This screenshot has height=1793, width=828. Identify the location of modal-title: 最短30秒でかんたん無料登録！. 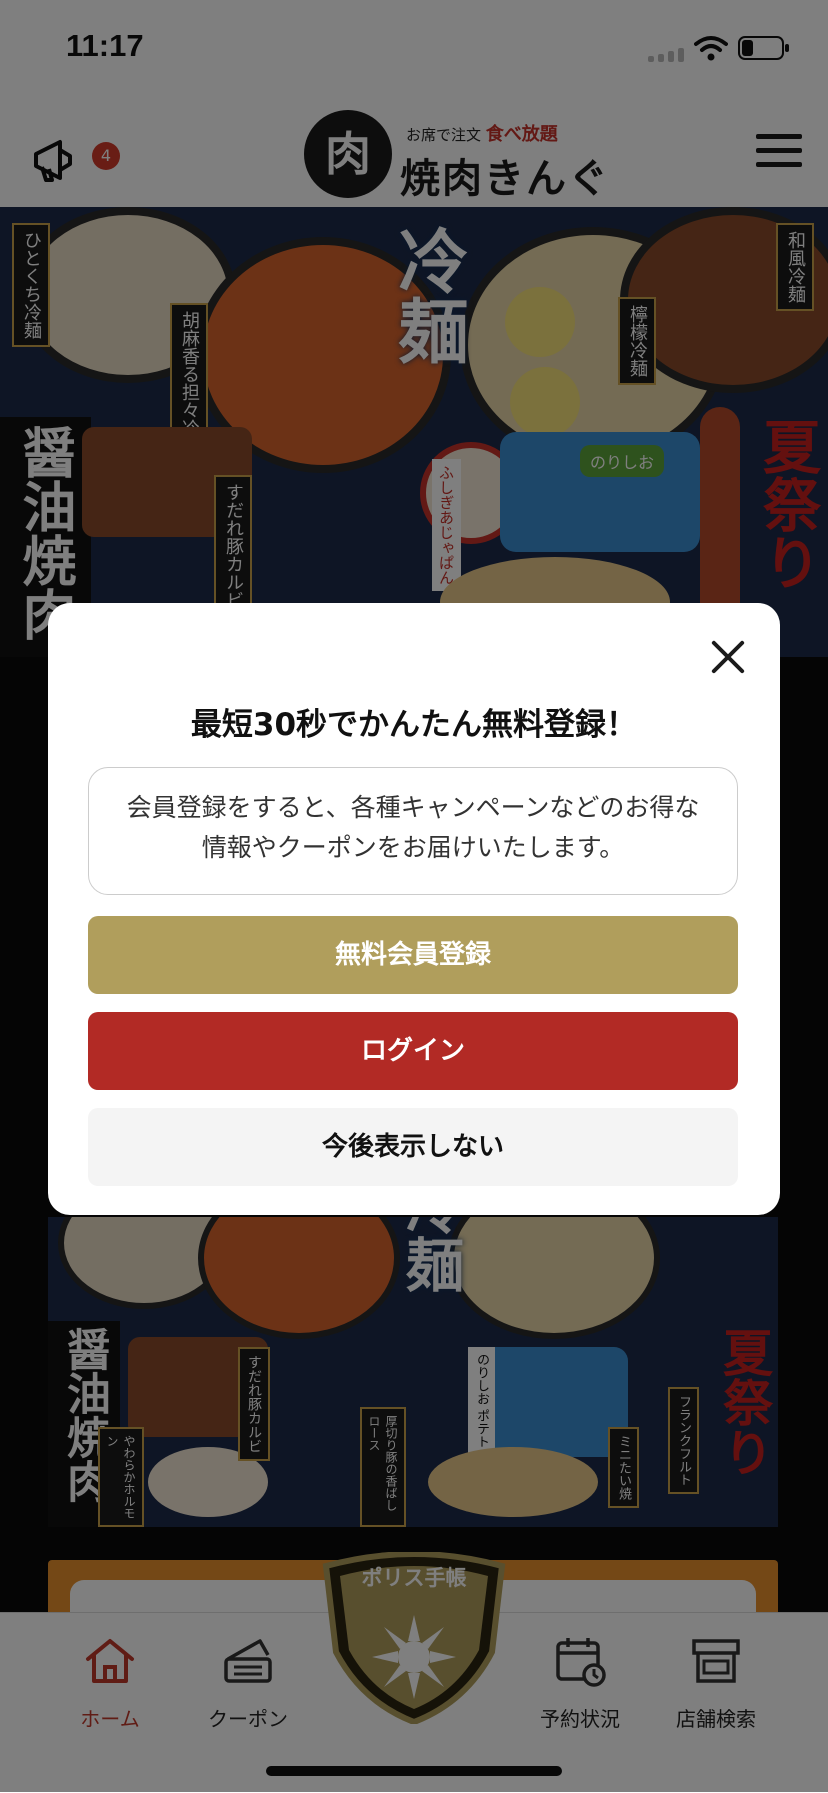
(414, 725).